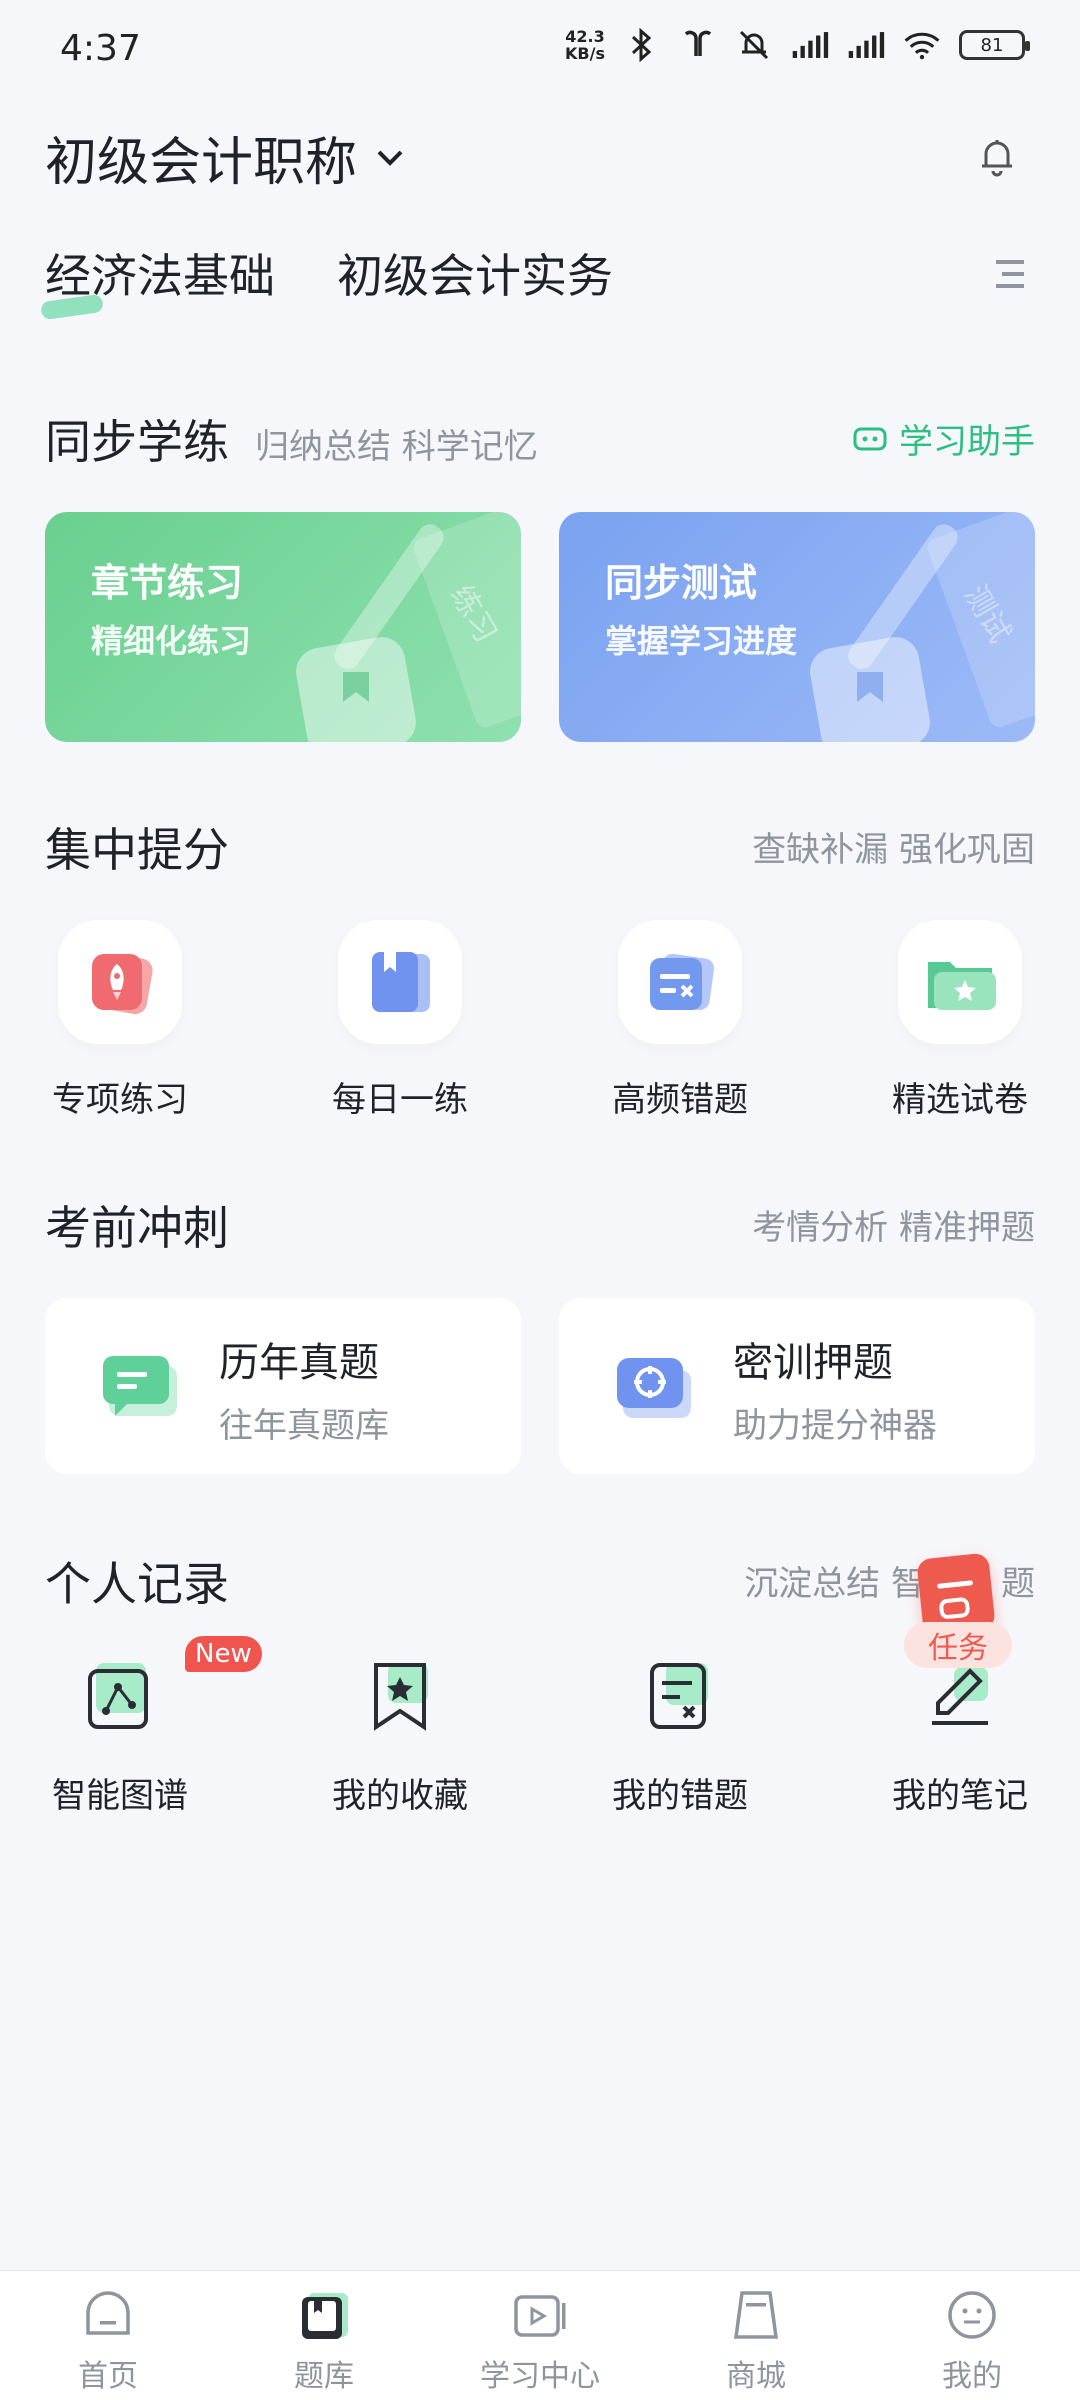 This screenshot has width=1080, height=2400. Describe the element at coordinates (100, 48) in the screenshot. I see `status-time: 4:37` at that location.